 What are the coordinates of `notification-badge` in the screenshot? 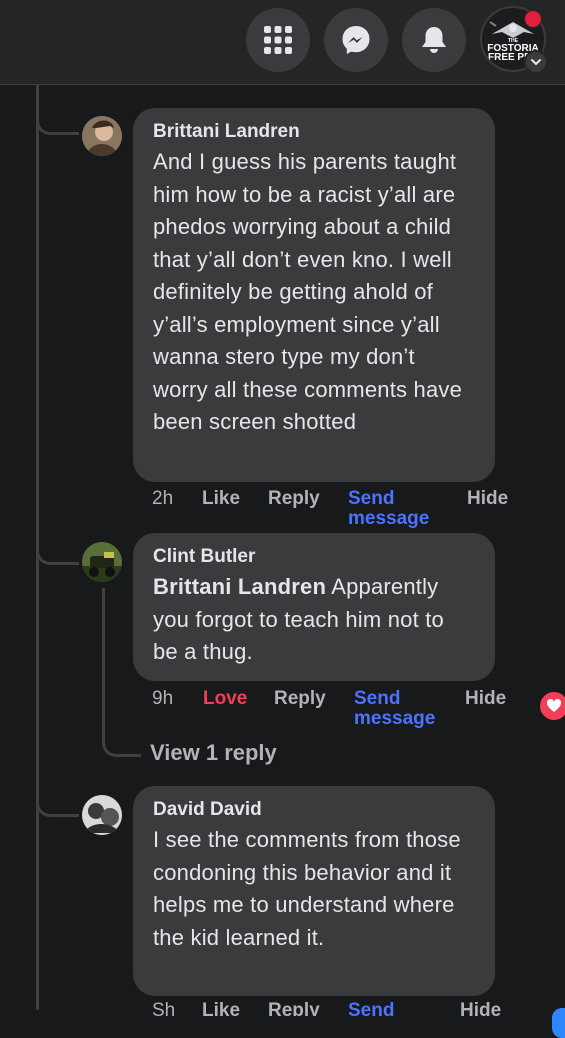 It's located at (533, 19).